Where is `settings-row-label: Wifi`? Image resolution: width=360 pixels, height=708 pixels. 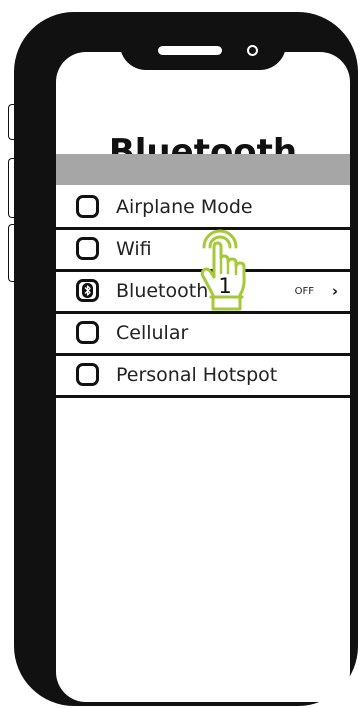 settings-row-label: Wifi is located at coordinates (134, 249).